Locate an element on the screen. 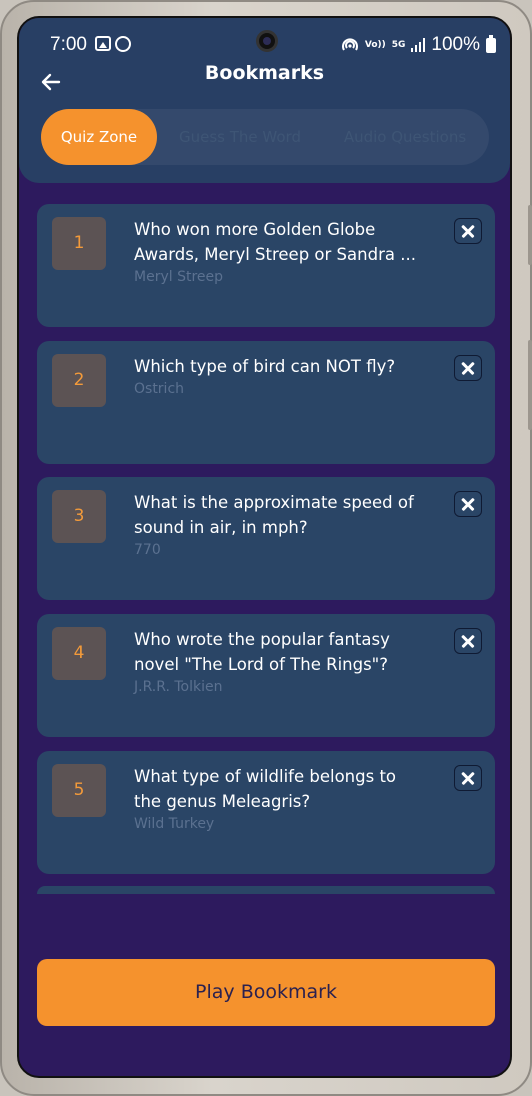 Image resolution: width=532 pixels, height=1096 pixels. volte-icon: Vo)) is located at coordinates (375, 44).